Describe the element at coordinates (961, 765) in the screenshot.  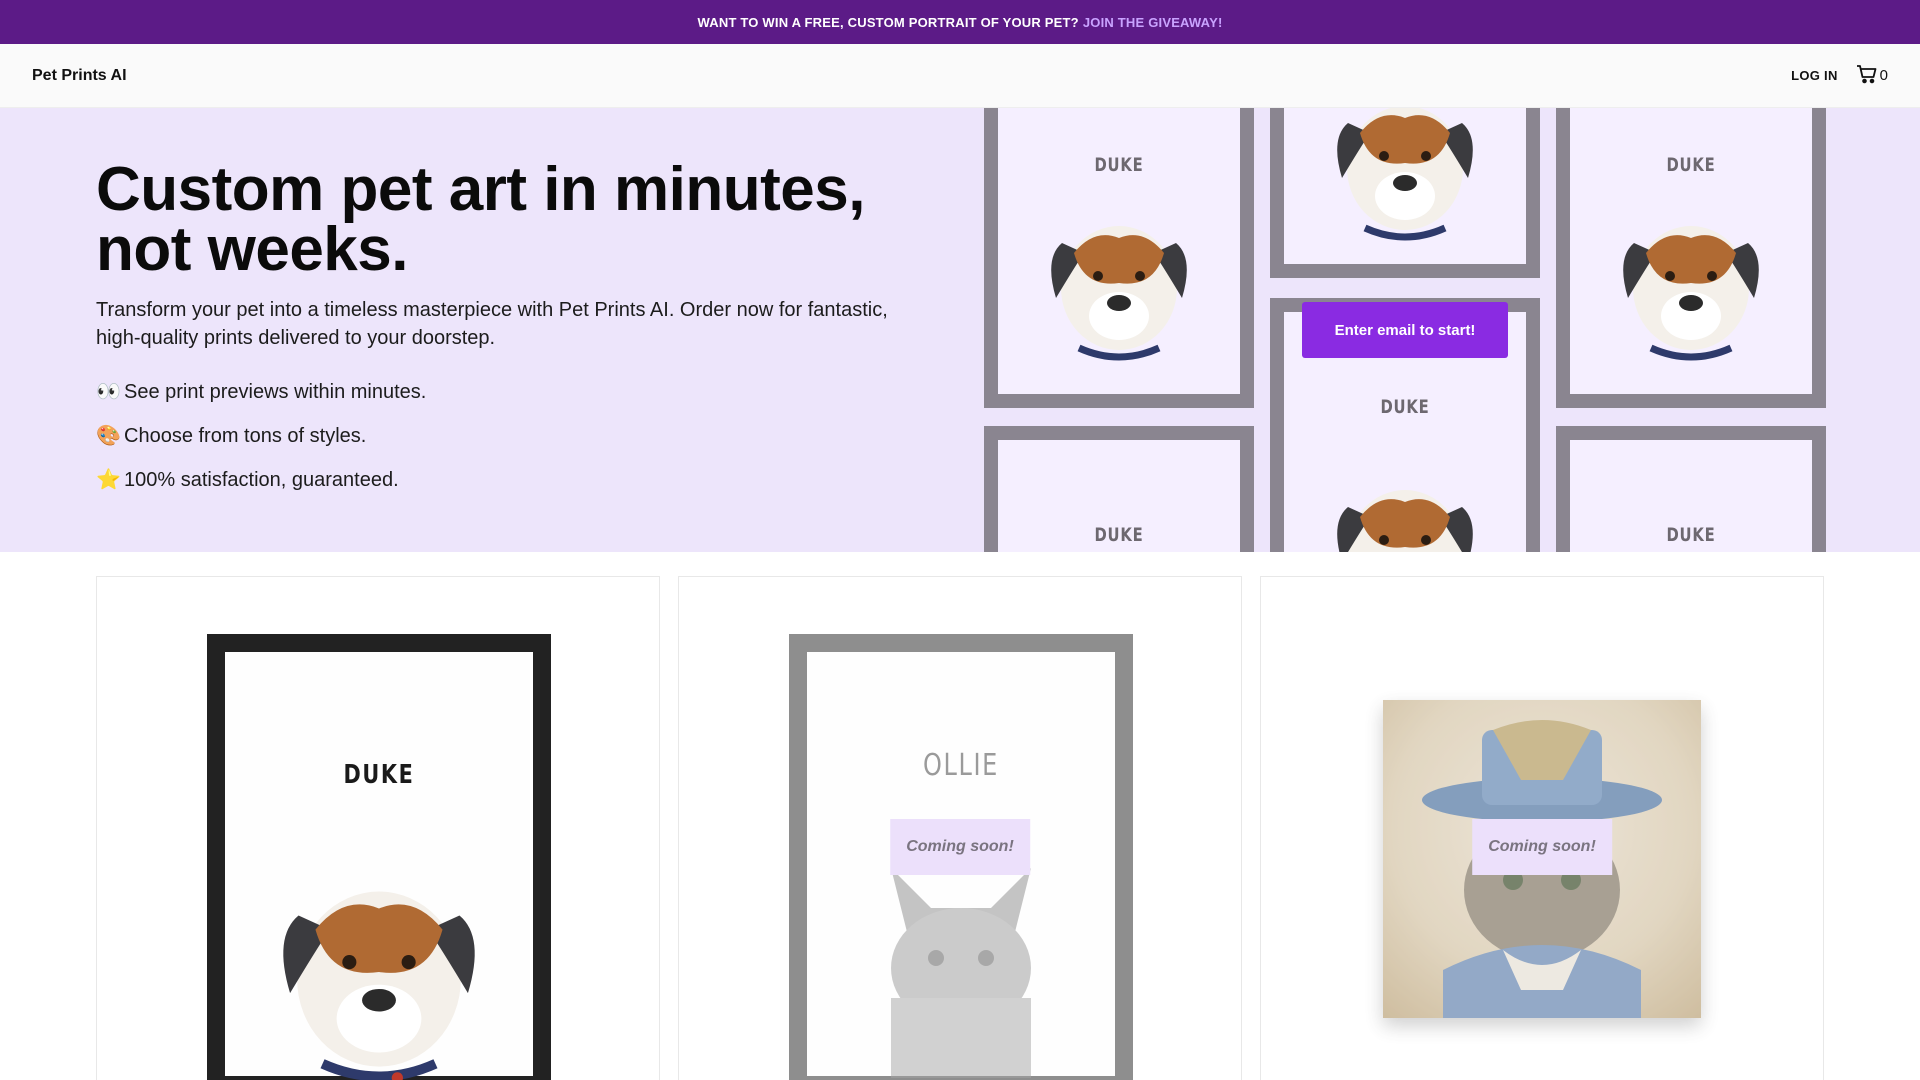
I see `print-pet-name: OLLIE` at that location.